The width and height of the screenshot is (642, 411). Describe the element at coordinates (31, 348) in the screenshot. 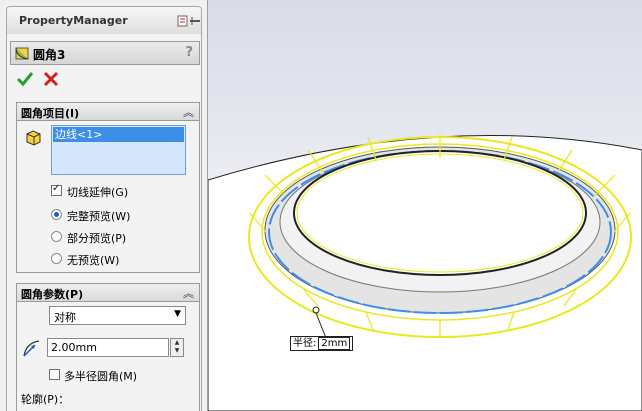

I see `radius-icon` at that location.